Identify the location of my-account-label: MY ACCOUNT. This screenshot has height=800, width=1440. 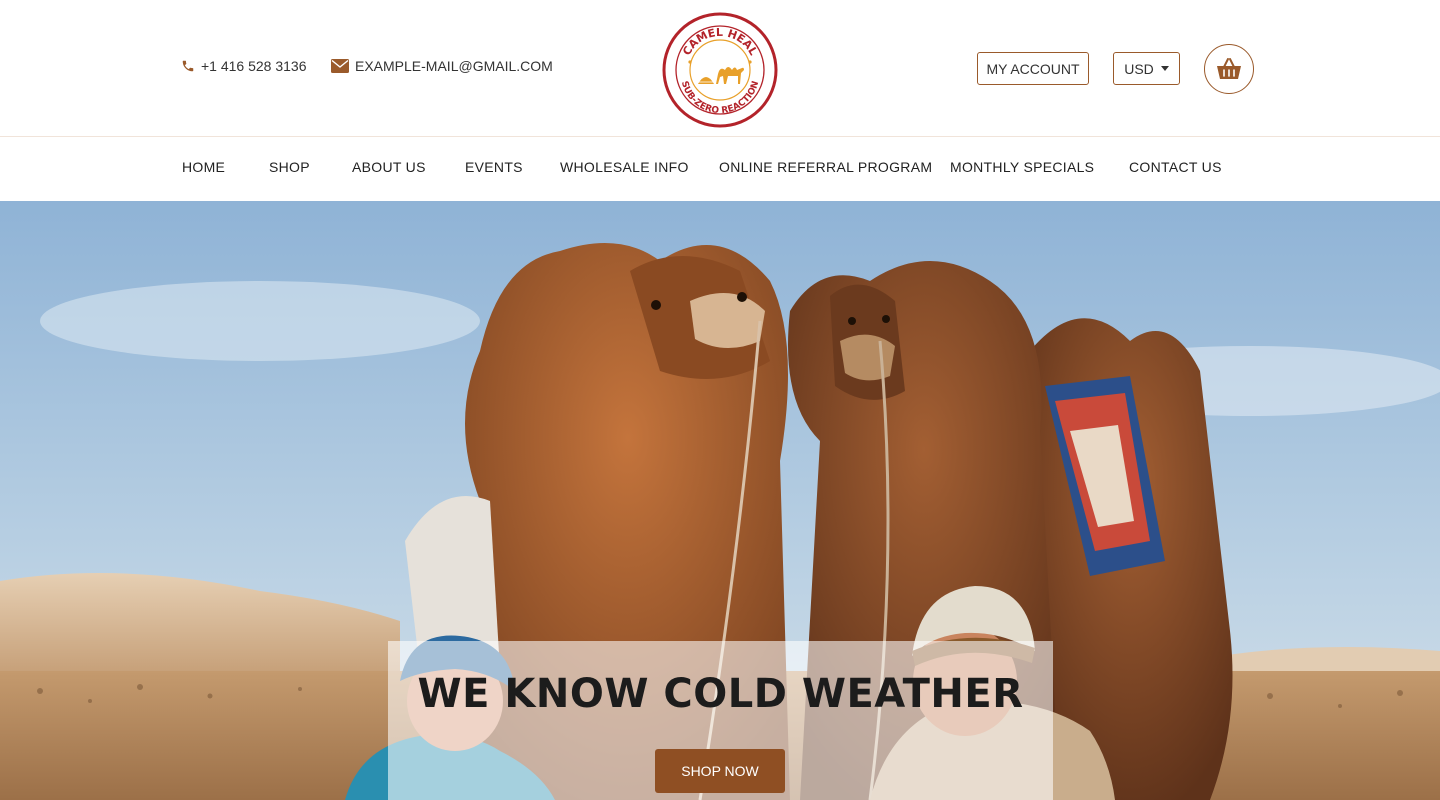
(1033, 68).